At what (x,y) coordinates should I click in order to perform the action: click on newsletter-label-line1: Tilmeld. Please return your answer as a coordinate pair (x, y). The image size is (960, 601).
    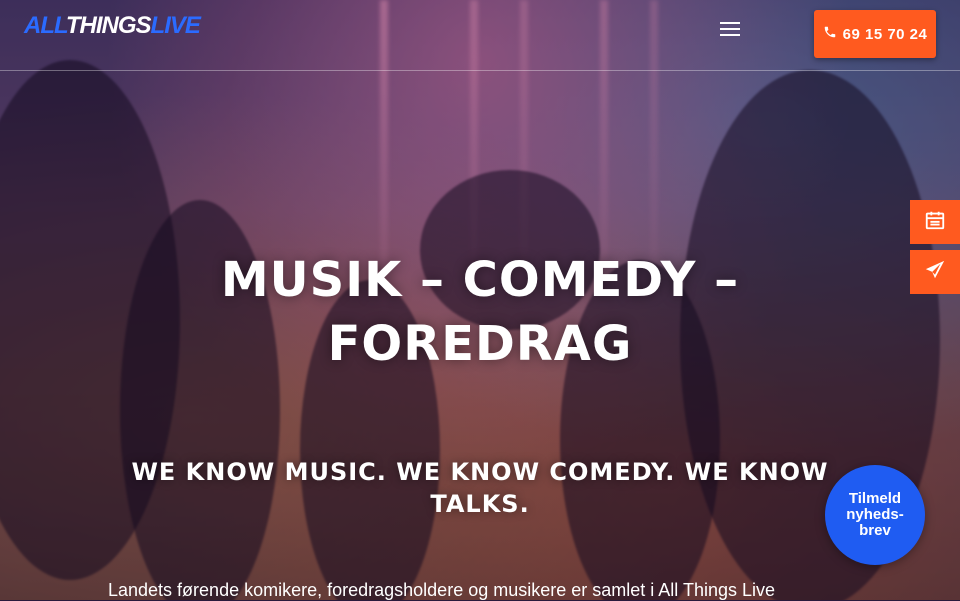
    Looking at the image, I should click on (875, 498).